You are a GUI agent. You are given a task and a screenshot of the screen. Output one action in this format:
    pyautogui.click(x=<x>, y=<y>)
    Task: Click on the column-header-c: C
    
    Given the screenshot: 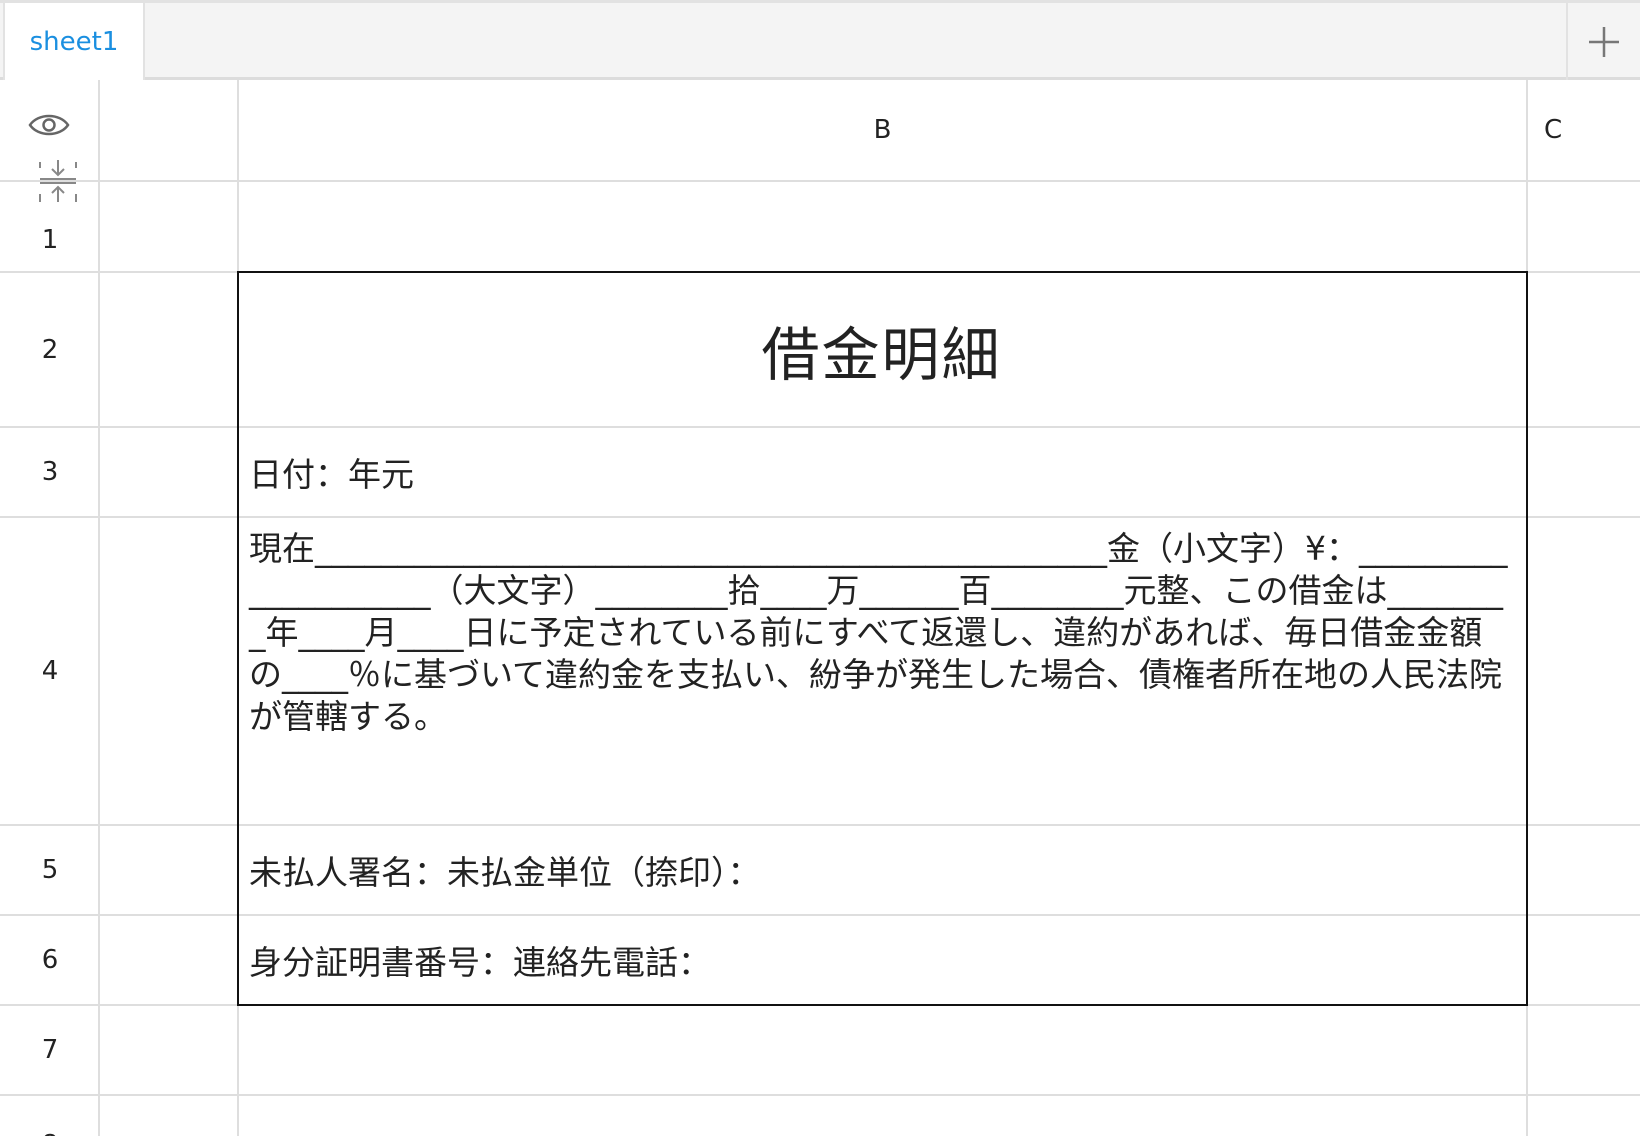 What is the action you would take?
    pyautogui.click(x=1584, y=130)
    